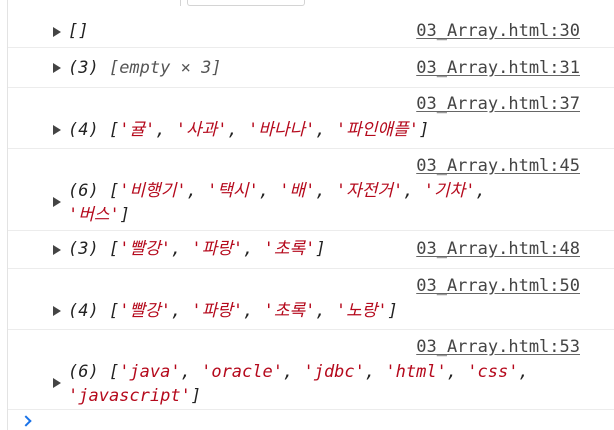 This screenshot has height=430, width=614. What do you see at coordinates (498, 249) in the screenshot?
I see `source-link: 03_Array.html:48` at bounding box center [498, 249].